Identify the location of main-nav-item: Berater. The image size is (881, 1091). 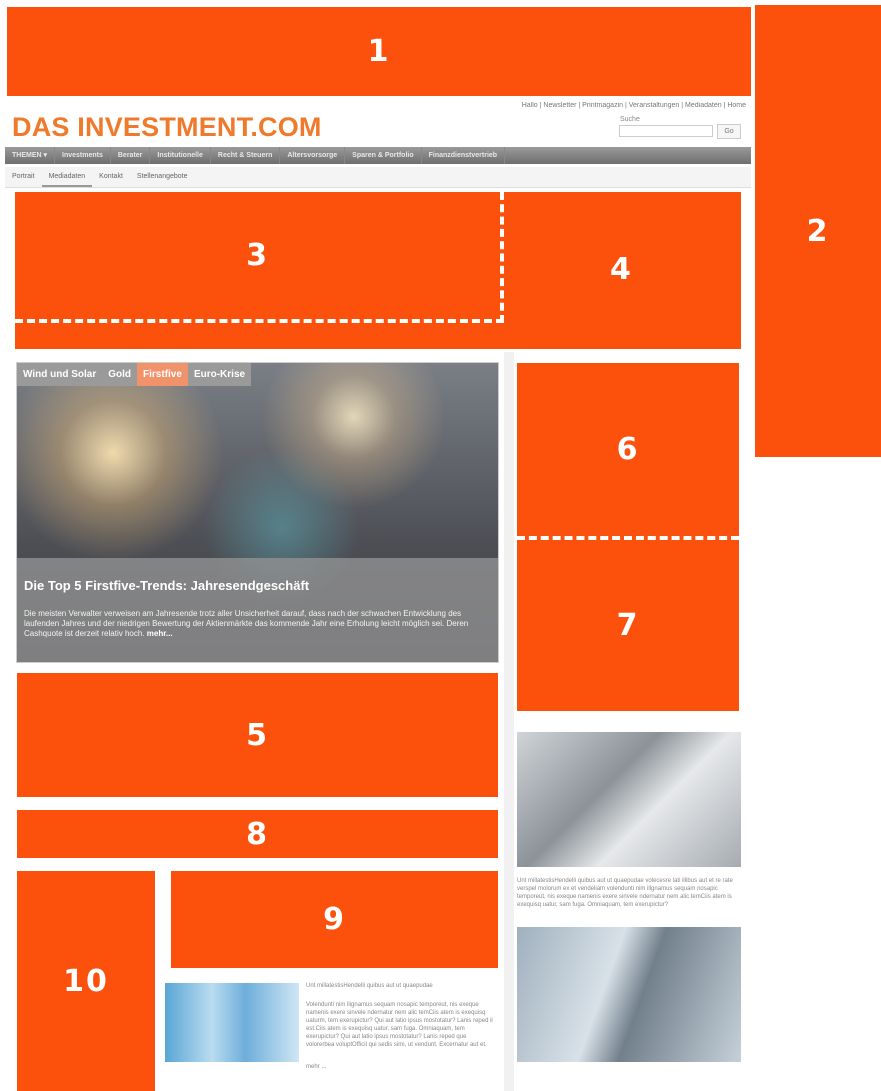
(131, 155).